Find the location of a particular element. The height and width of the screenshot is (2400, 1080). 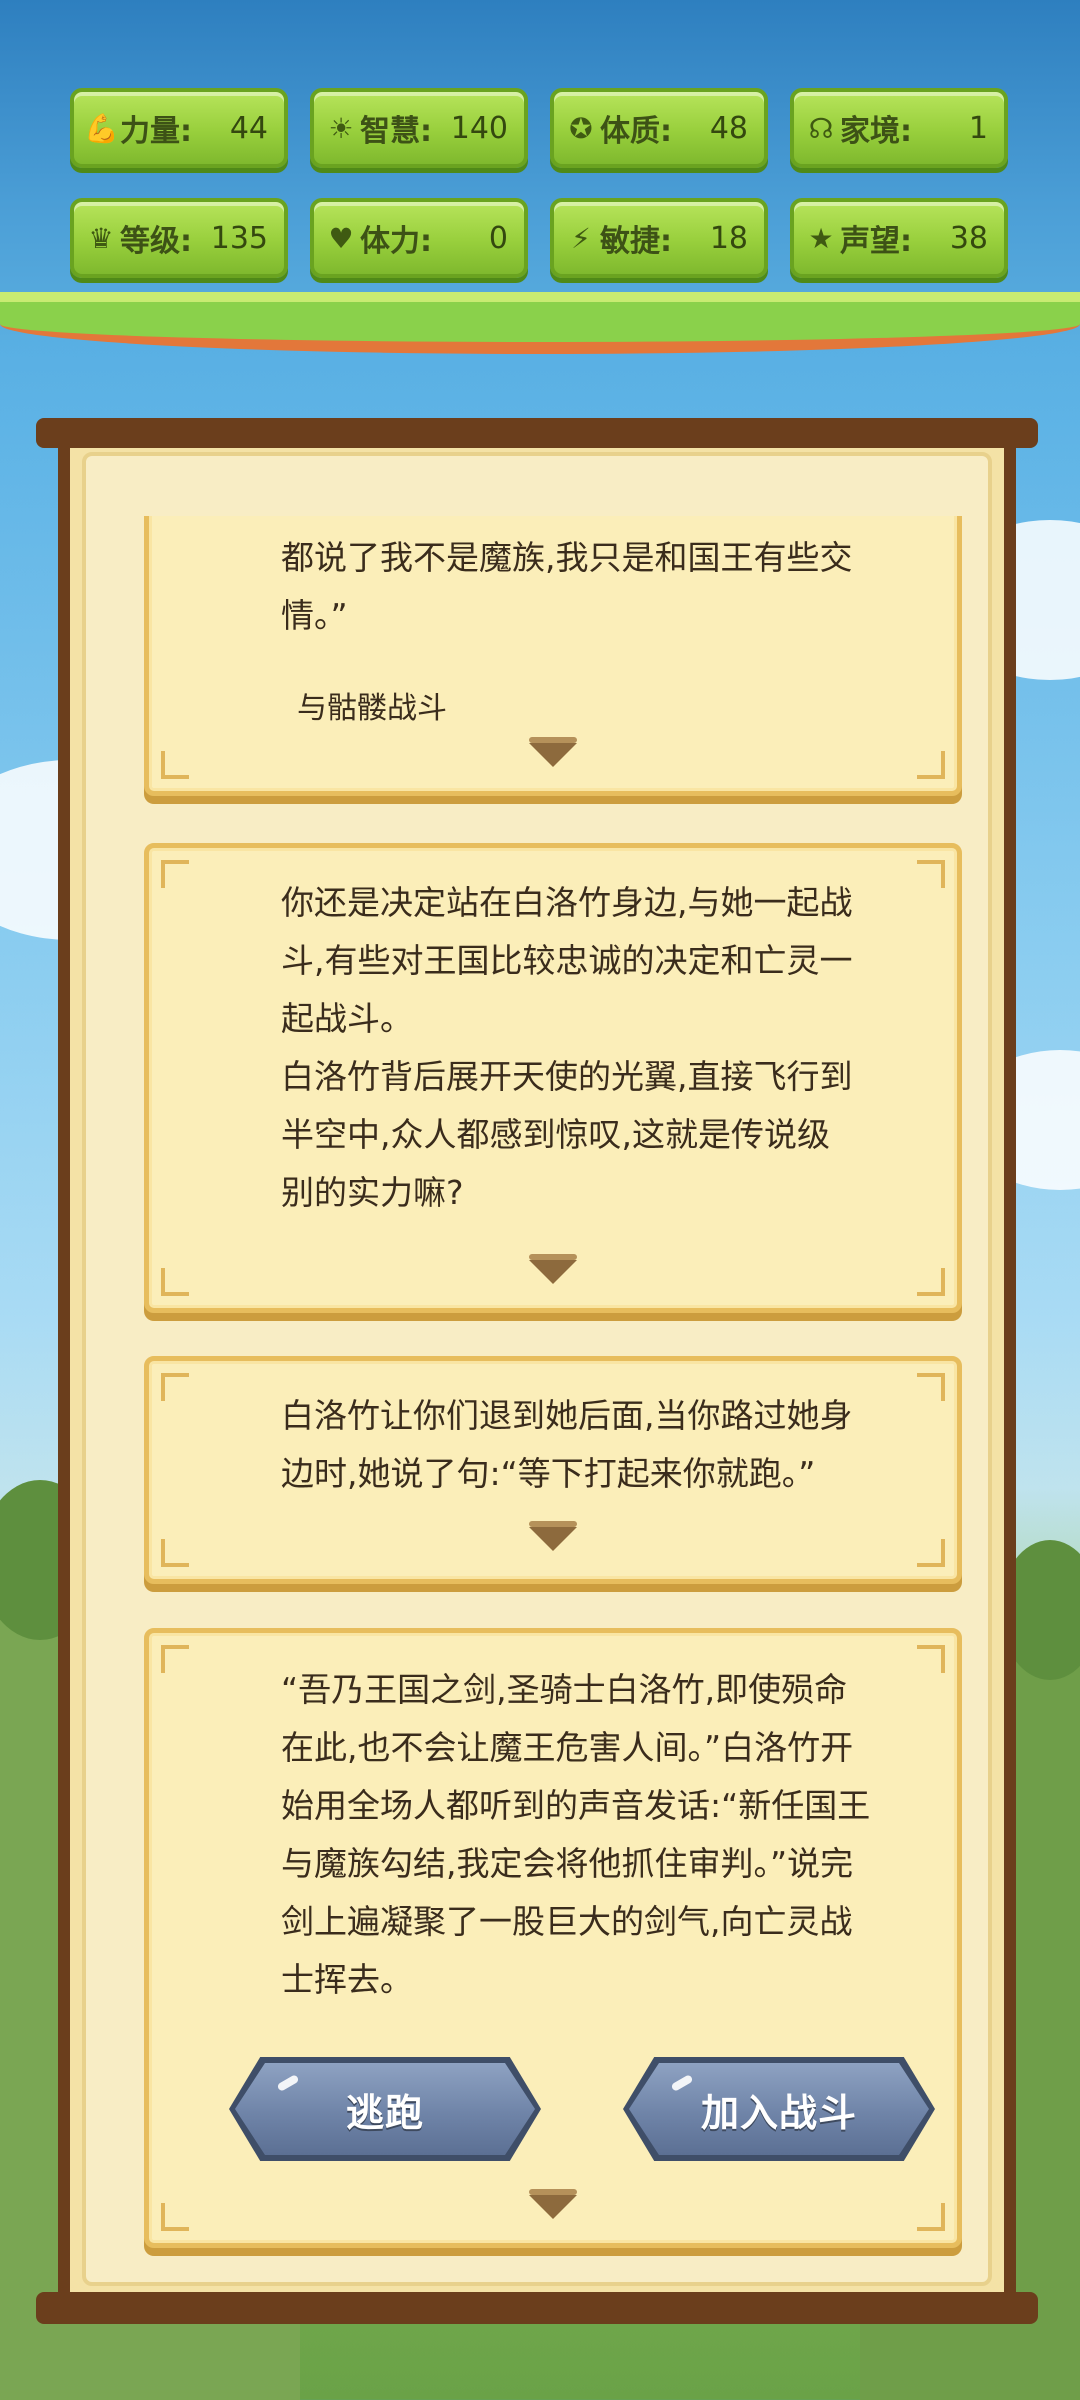

stat-strength: 💪 力量: 44 is located at coordinates (179, 128).